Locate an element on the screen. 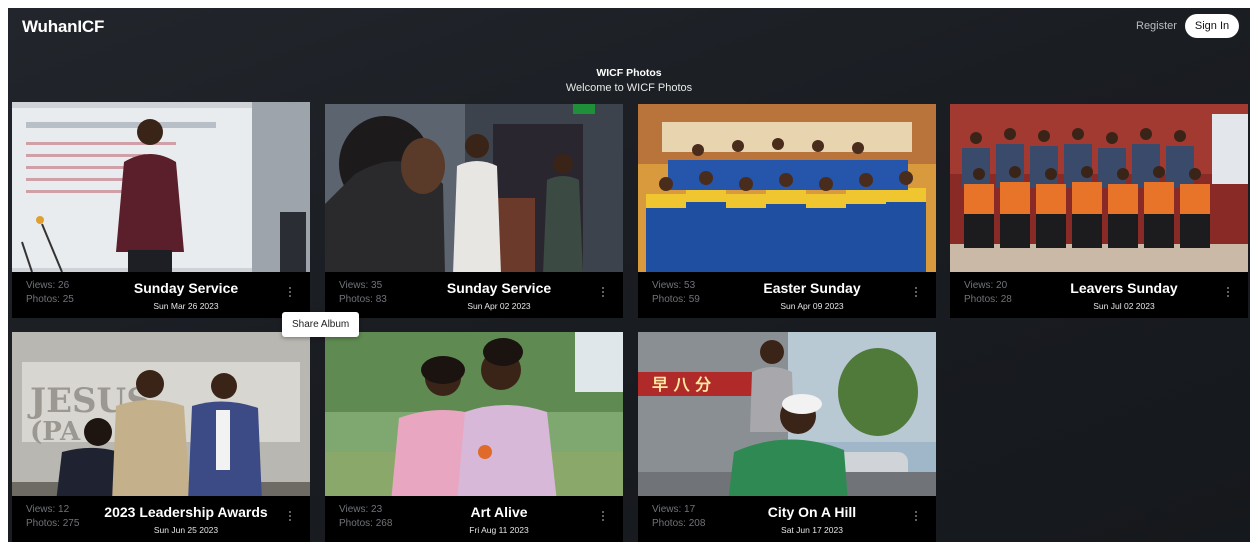 The image size is (1250, 542). album-cover-photo: JESUS (PA is located at coordinates (161, 417).